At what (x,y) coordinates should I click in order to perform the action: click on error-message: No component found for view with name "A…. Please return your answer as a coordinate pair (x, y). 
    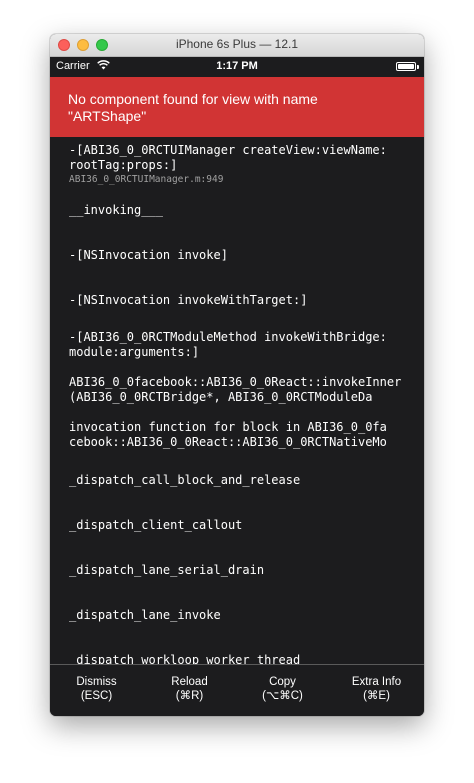
    Looking at the image, I should click on (193, 107).